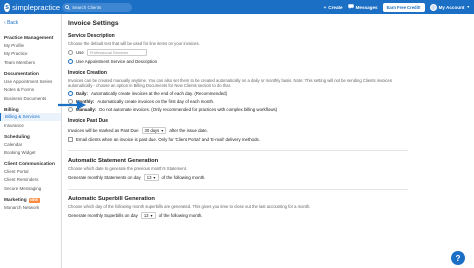 This screenshot has width=474, height=268. What do you see at coordinates (183, 177) in the screenshot?
I see `statement-suffix: of the following month.` at bounding box center [183, 177].